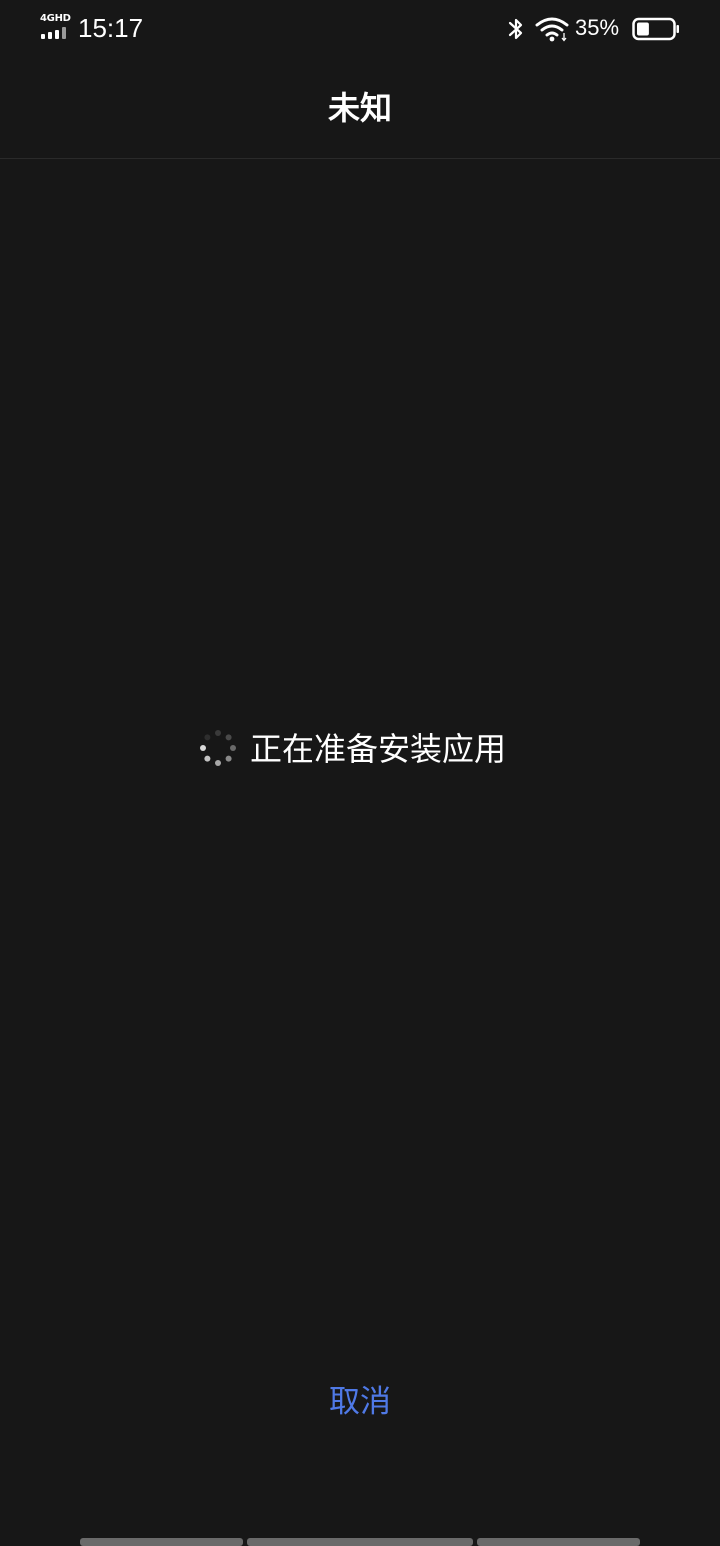  Describe the element at coordinates (655, 29) in the screenshot. I see `battery-icon` at that location.